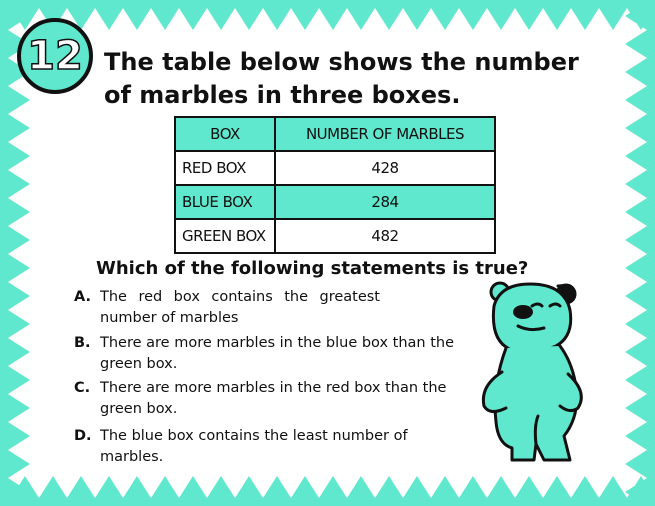 Image resolution: width=655 pixels, height=506 pixels. Describe the element at coordinates (225, 134) in the screenshot. I see `header-box: BOX` at that location.